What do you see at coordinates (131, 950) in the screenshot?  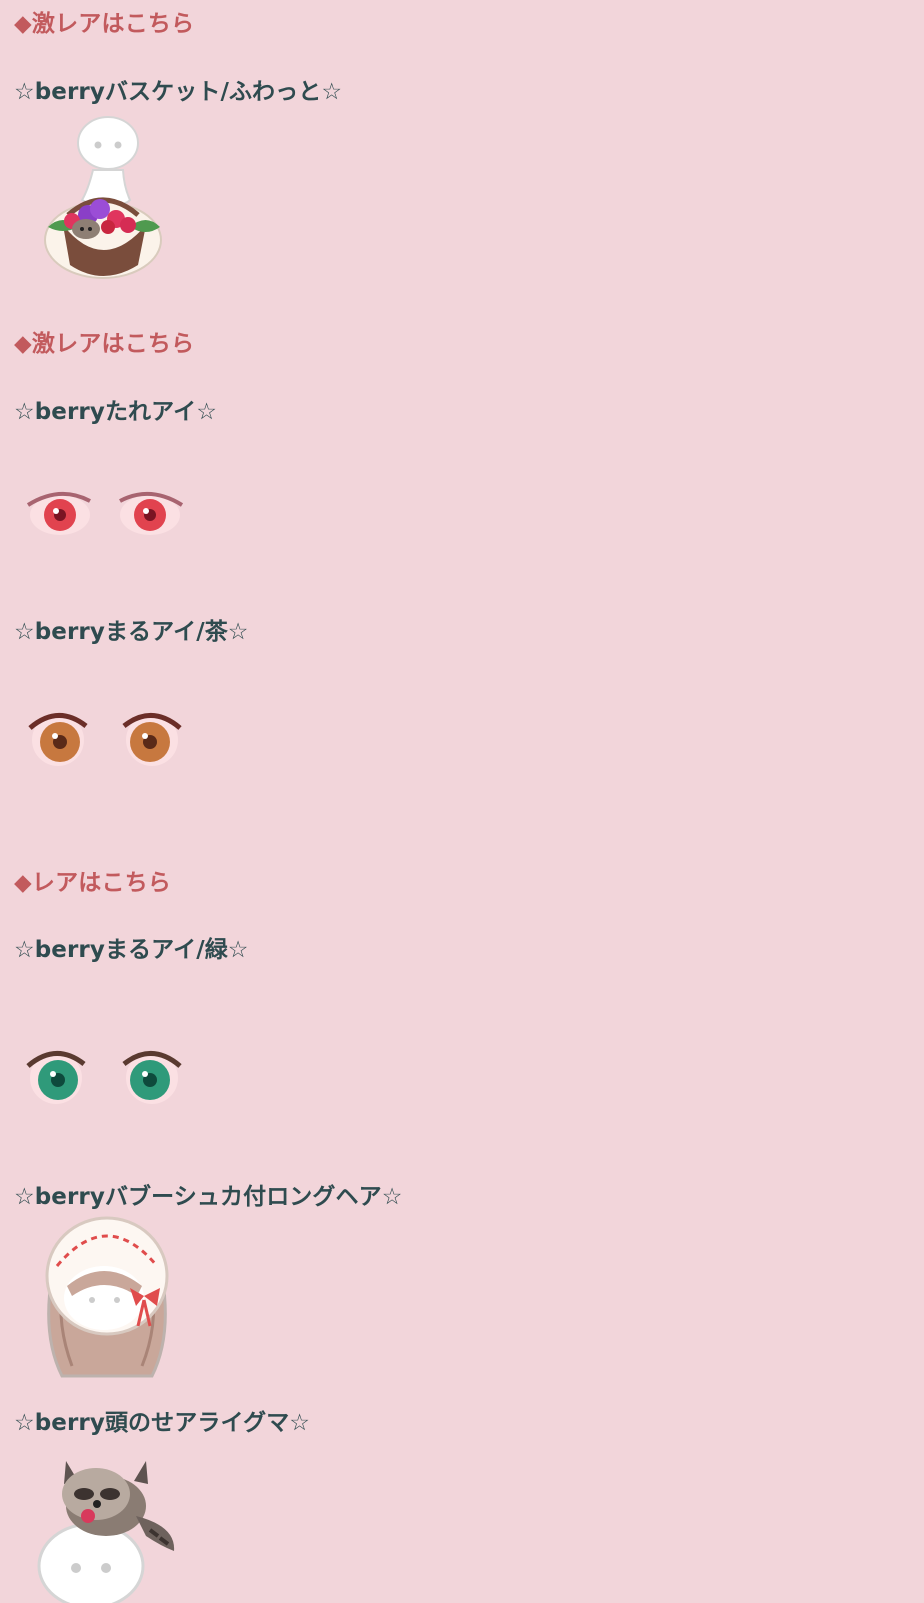 I see `item-title-green-round-eyes: ☆berryまるアイ/緑☆` at bounding box center [131, 950].